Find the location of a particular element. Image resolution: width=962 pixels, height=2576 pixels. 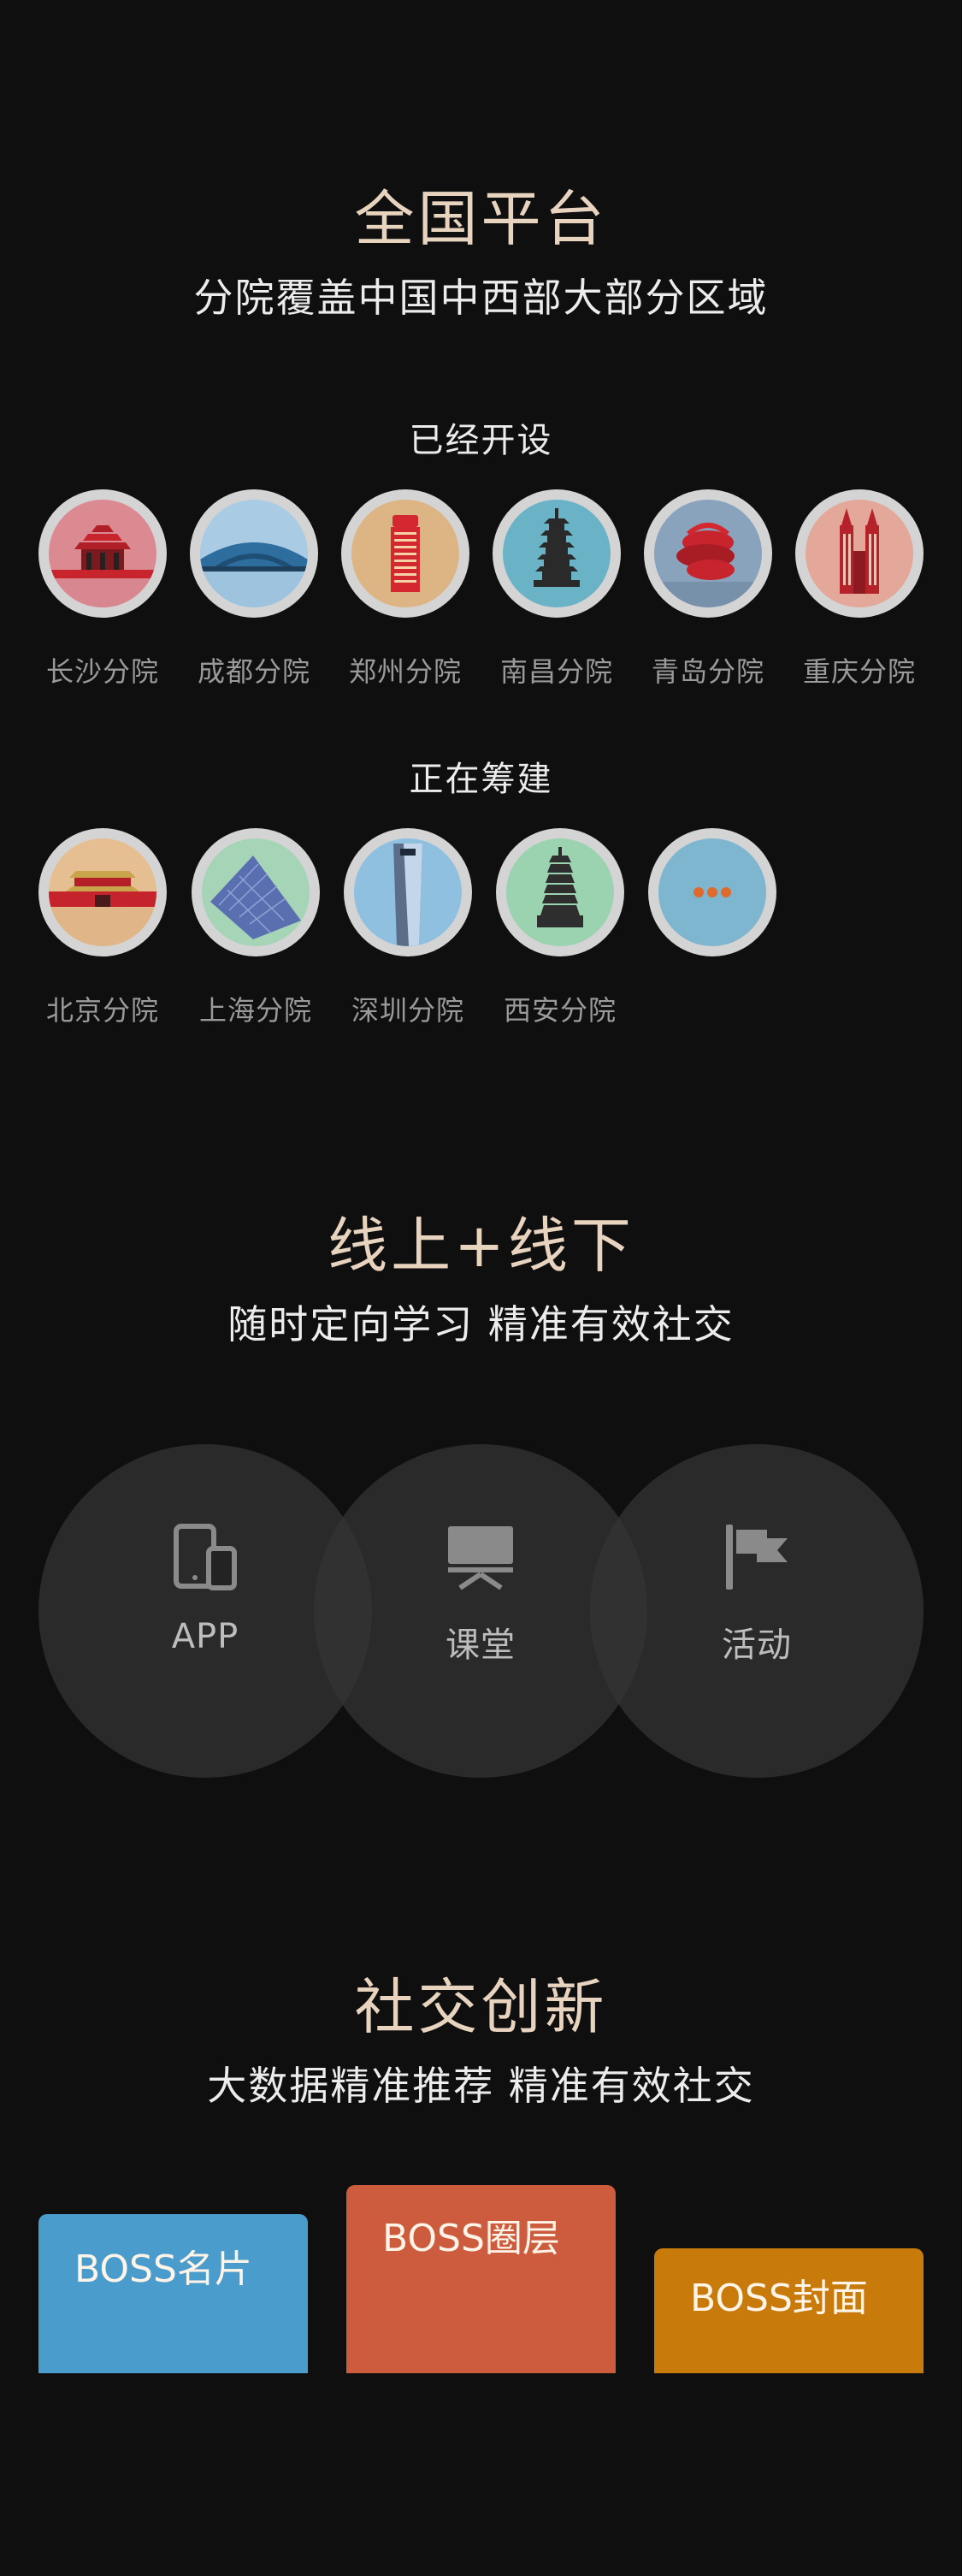

beijing-landmark-icon is located at coordinates (102, 892).